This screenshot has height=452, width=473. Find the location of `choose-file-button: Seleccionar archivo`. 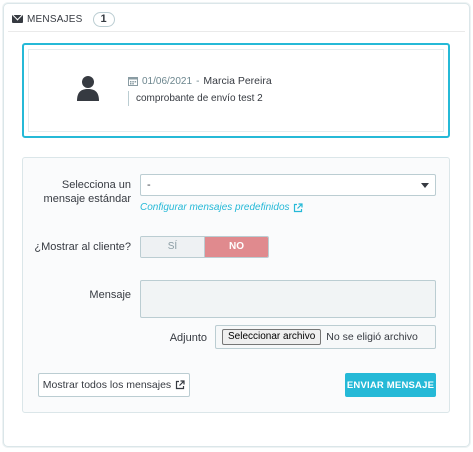

choose-file-button: Seleccionar archivo is located at coordinates (272, 337).